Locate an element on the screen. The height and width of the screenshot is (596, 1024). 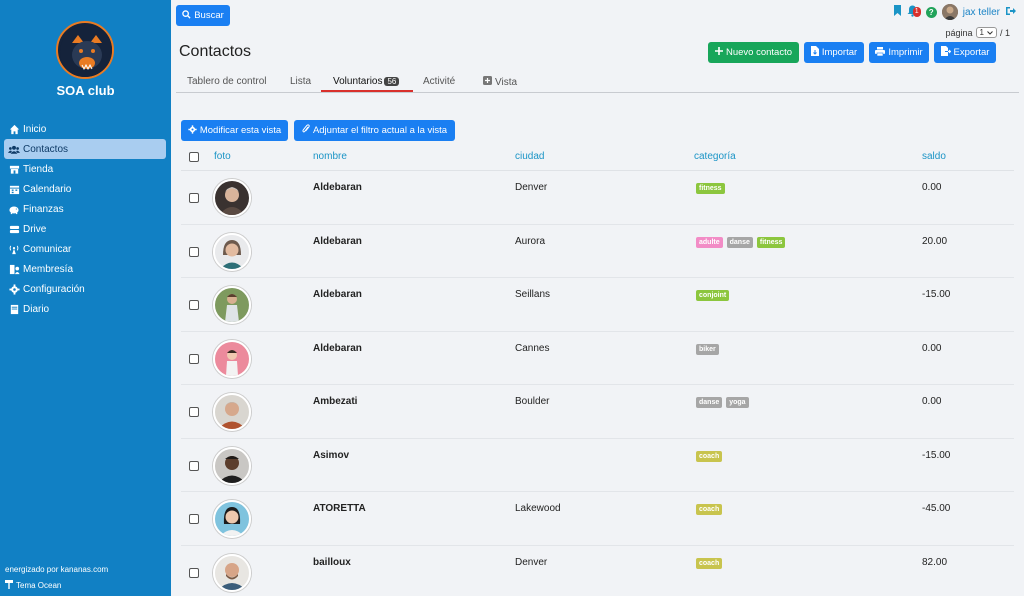
category-tags: danse yoga is located at coordinates (722, 402).